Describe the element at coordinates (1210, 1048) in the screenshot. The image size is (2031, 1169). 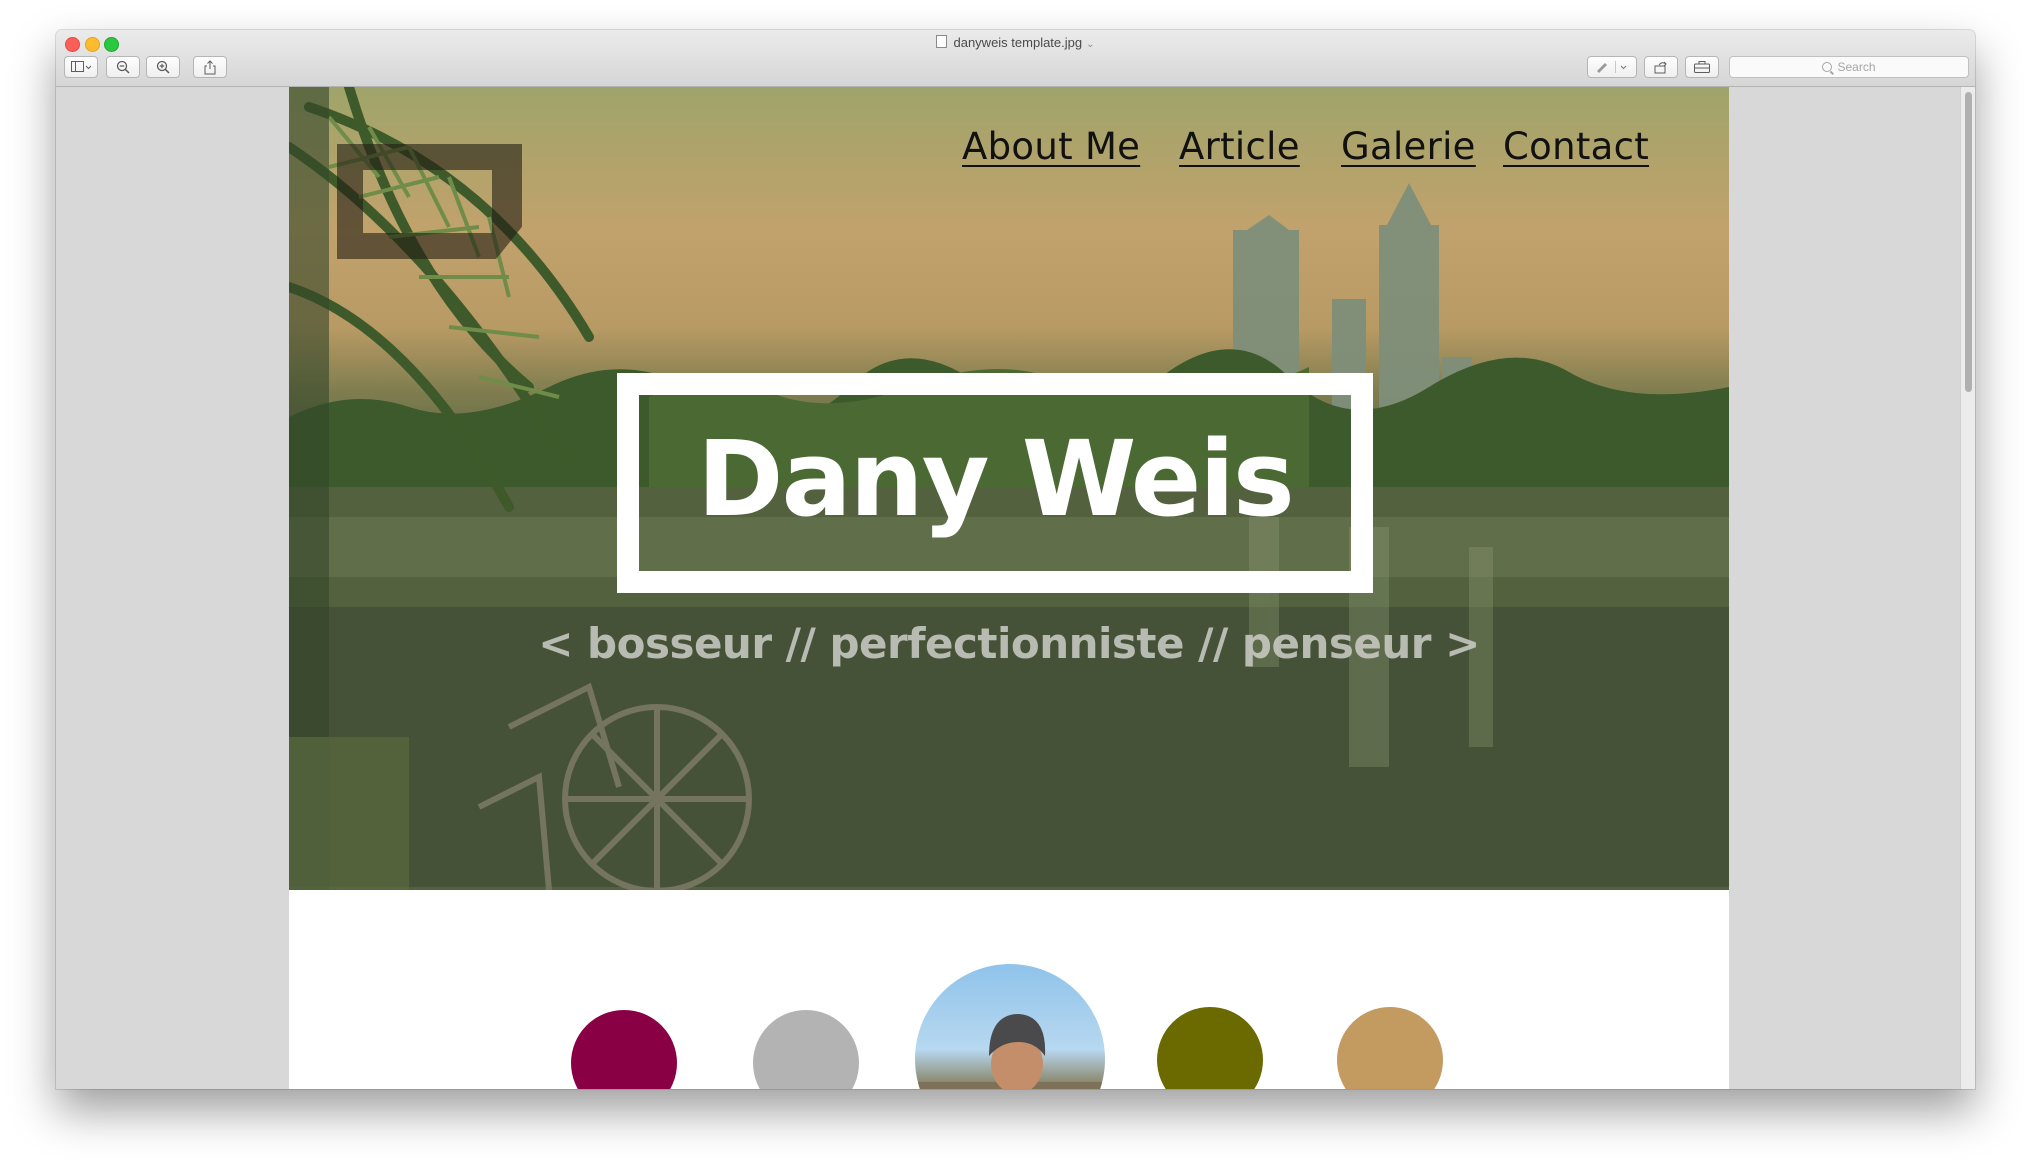
I see `color-swatch-olive` at that location.